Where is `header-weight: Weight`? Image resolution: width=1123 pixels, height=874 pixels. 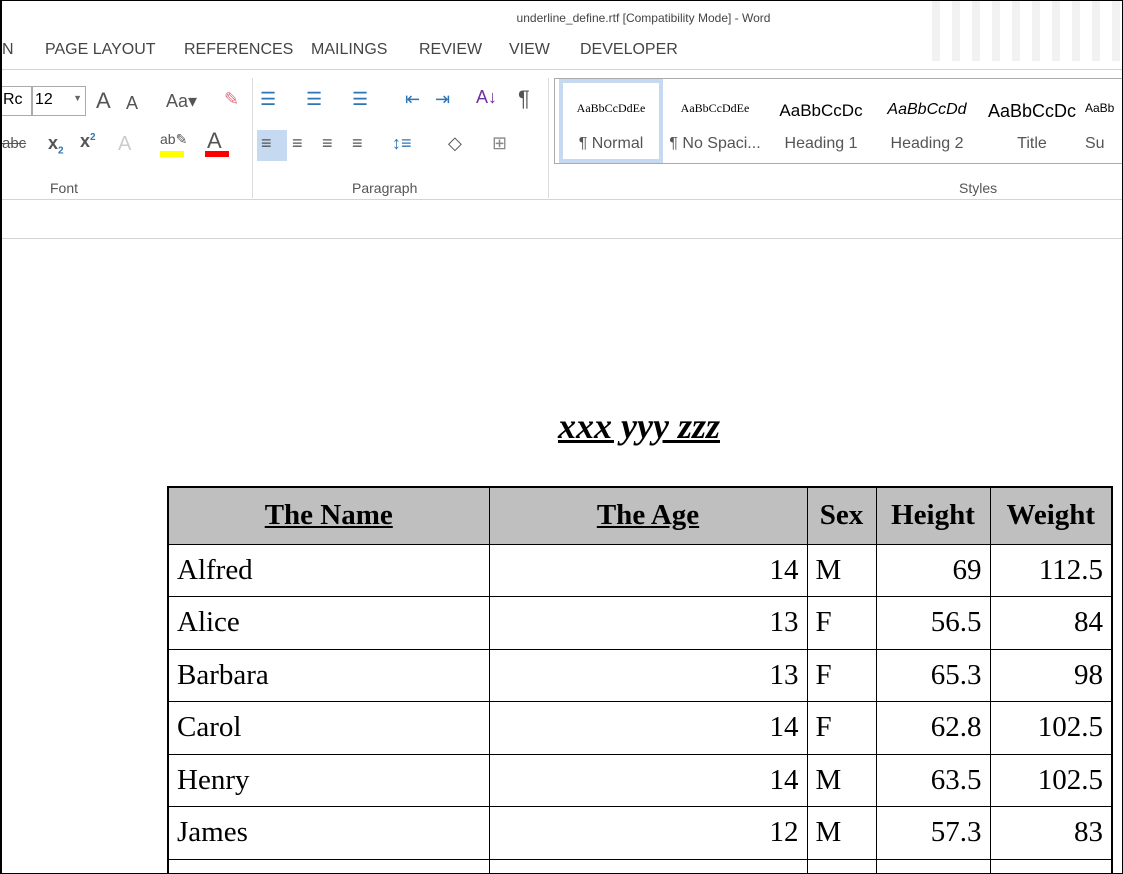
header-weight: Weight is located at coordinates (1051, 515).